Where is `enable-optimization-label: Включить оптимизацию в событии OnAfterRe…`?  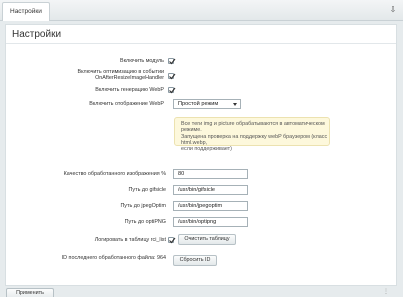 enable-optimization-label: Включить оптимизацию в событии OnAfterRe… is located at coordinates (120, 75).